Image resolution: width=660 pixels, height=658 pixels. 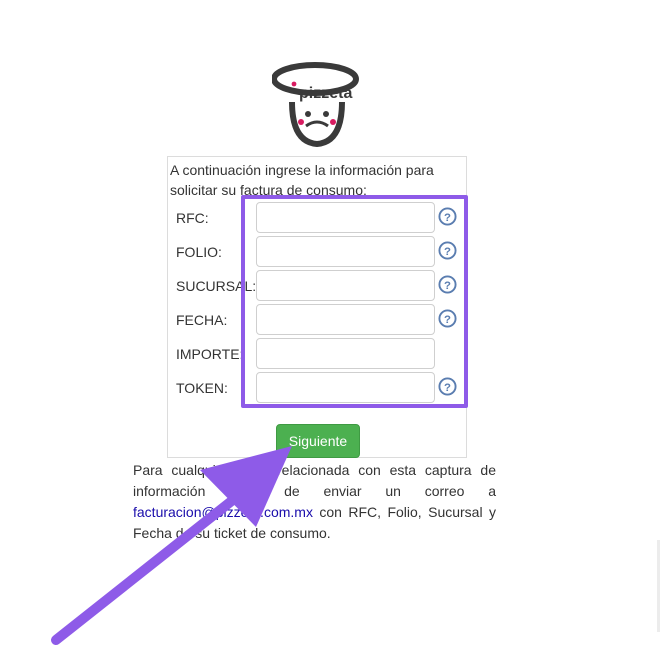 I want to click on rfc-help-icon: ?, so click(x=447, y=216).